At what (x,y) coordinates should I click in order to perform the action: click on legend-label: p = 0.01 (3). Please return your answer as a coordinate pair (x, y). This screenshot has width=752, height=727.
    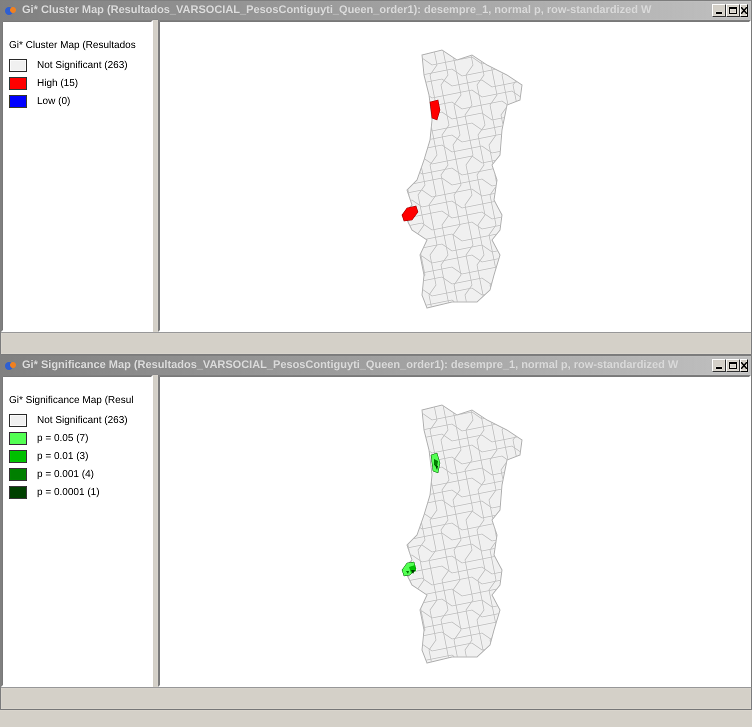
    Looking at the image, I should click on (62, 457).